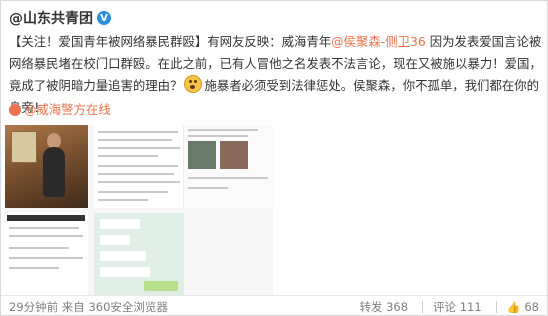  What do you see at coordinates (170, 41) in the screenshot?
I see `post-text-prefix: 【关注！爱国青年被网络暴民群殴】有网友反映：威海青年` at bounding box center [170, 41].